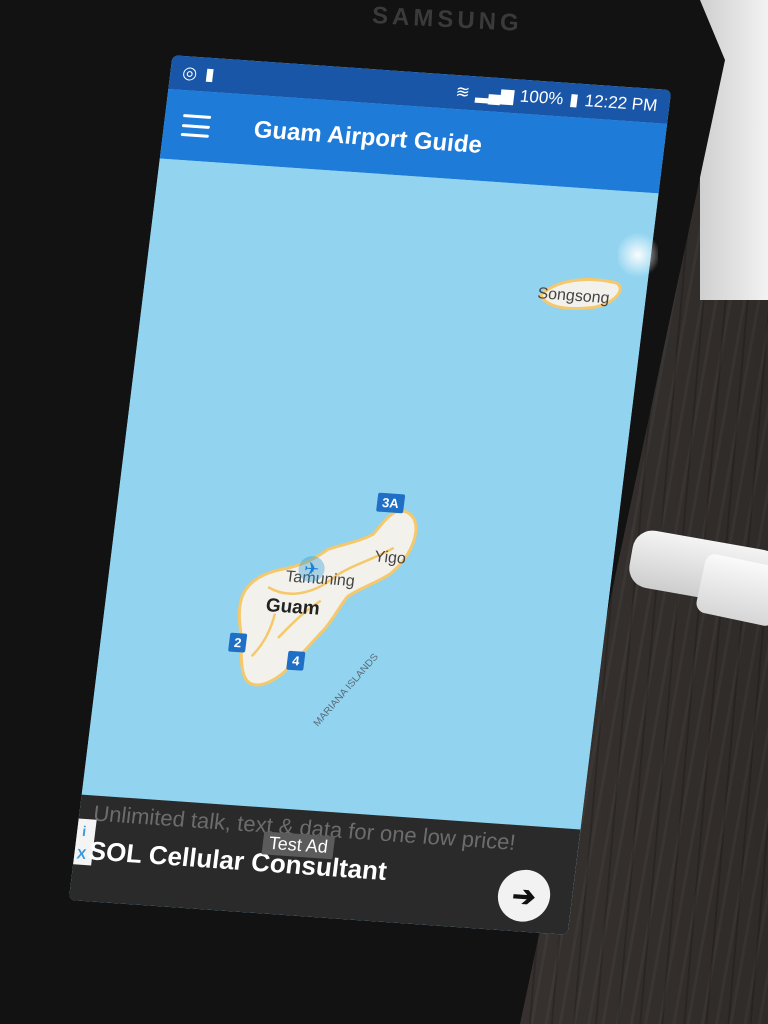 The image size is (768, 1024). What do you see at coordinates (327, 598) in the screenshot?
I see `guam-island` at bounding box center [327, 598].